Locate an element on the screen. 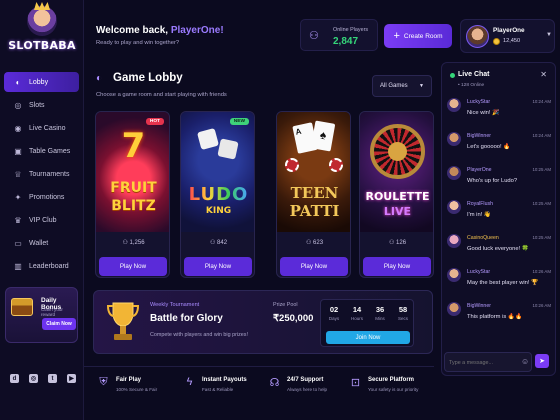 This screenshot has height=420, width=560. instagram-icon: ◎ is located at coordinates (33, 378).